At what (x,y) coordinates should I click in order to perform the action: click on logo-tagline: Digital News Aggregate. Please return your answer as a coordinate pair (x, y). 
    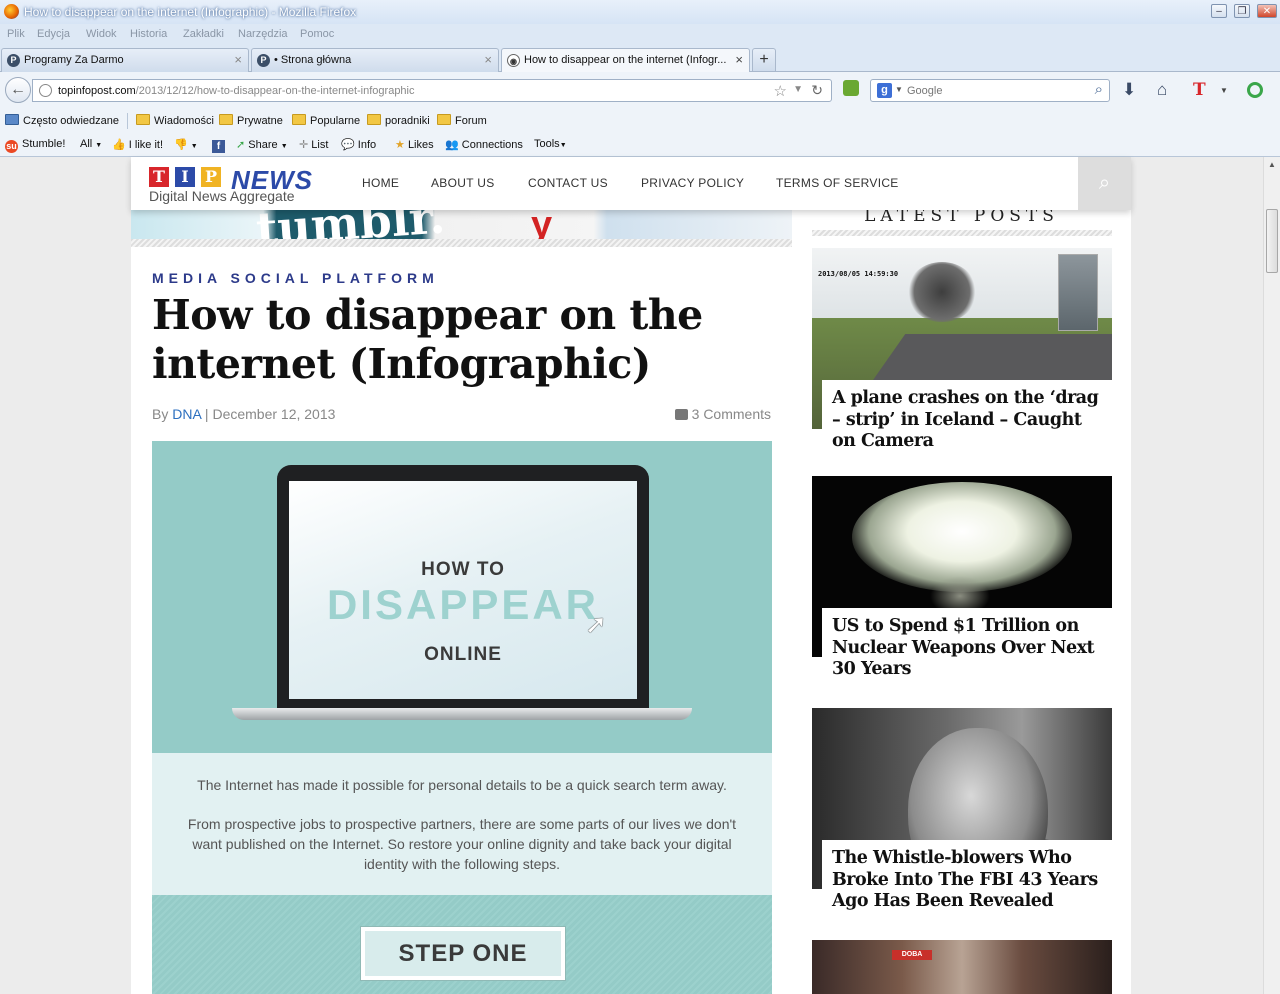
    Looking at the image, I should click on (222, 196).